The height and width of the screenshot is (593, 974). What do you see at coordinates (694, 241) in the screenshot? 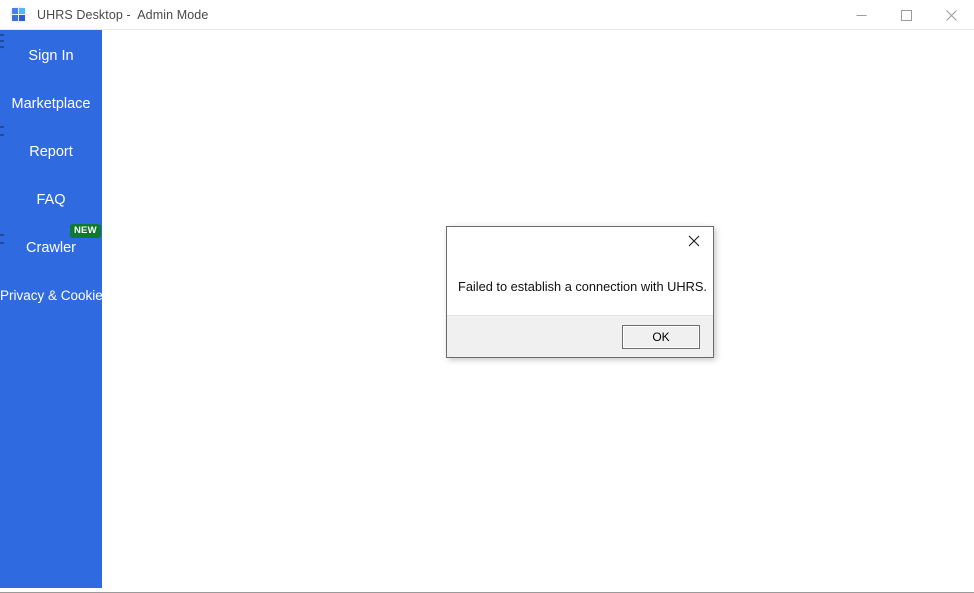
I see `dialog-close-icon` at bounding box center [694, 241].